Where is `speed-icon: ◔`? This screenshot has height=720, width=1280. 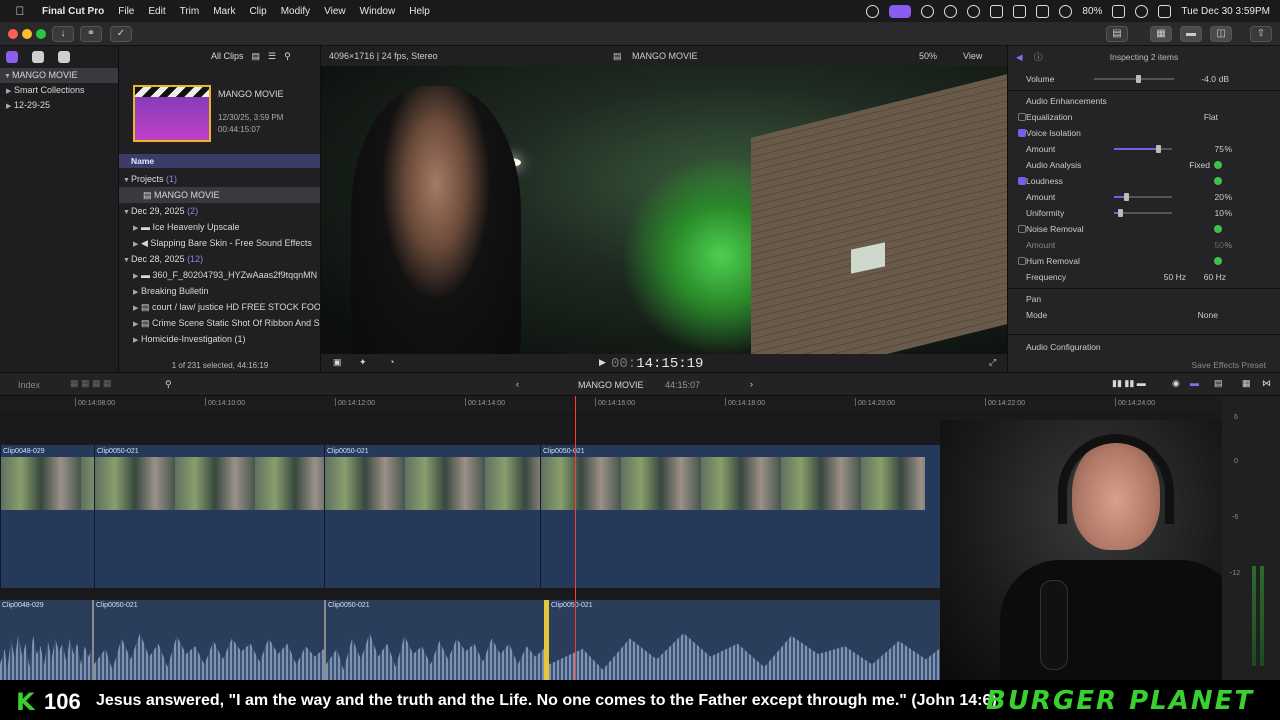
speed-icon: ◔ is located at coordinates (391, 362).